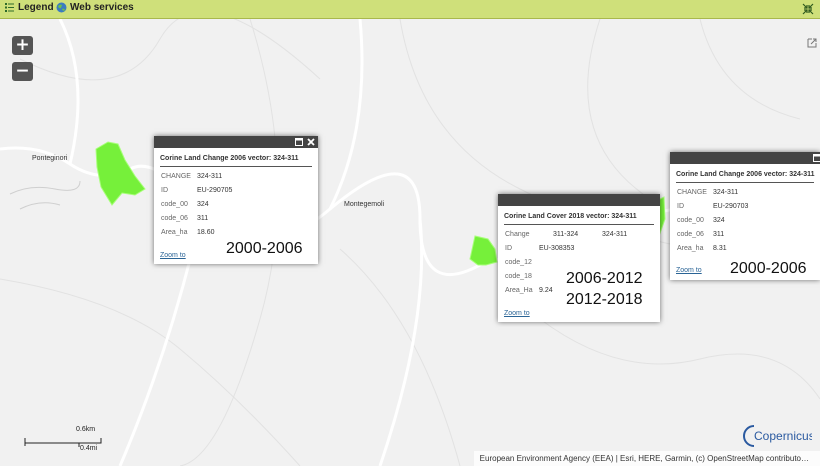 Image resolution: width=820 pixels, height=466 pixels. Describe the element at coordinates (364, 204) in the screenshot. I see `place-label-montegemoli: Montegemoli` at that location.